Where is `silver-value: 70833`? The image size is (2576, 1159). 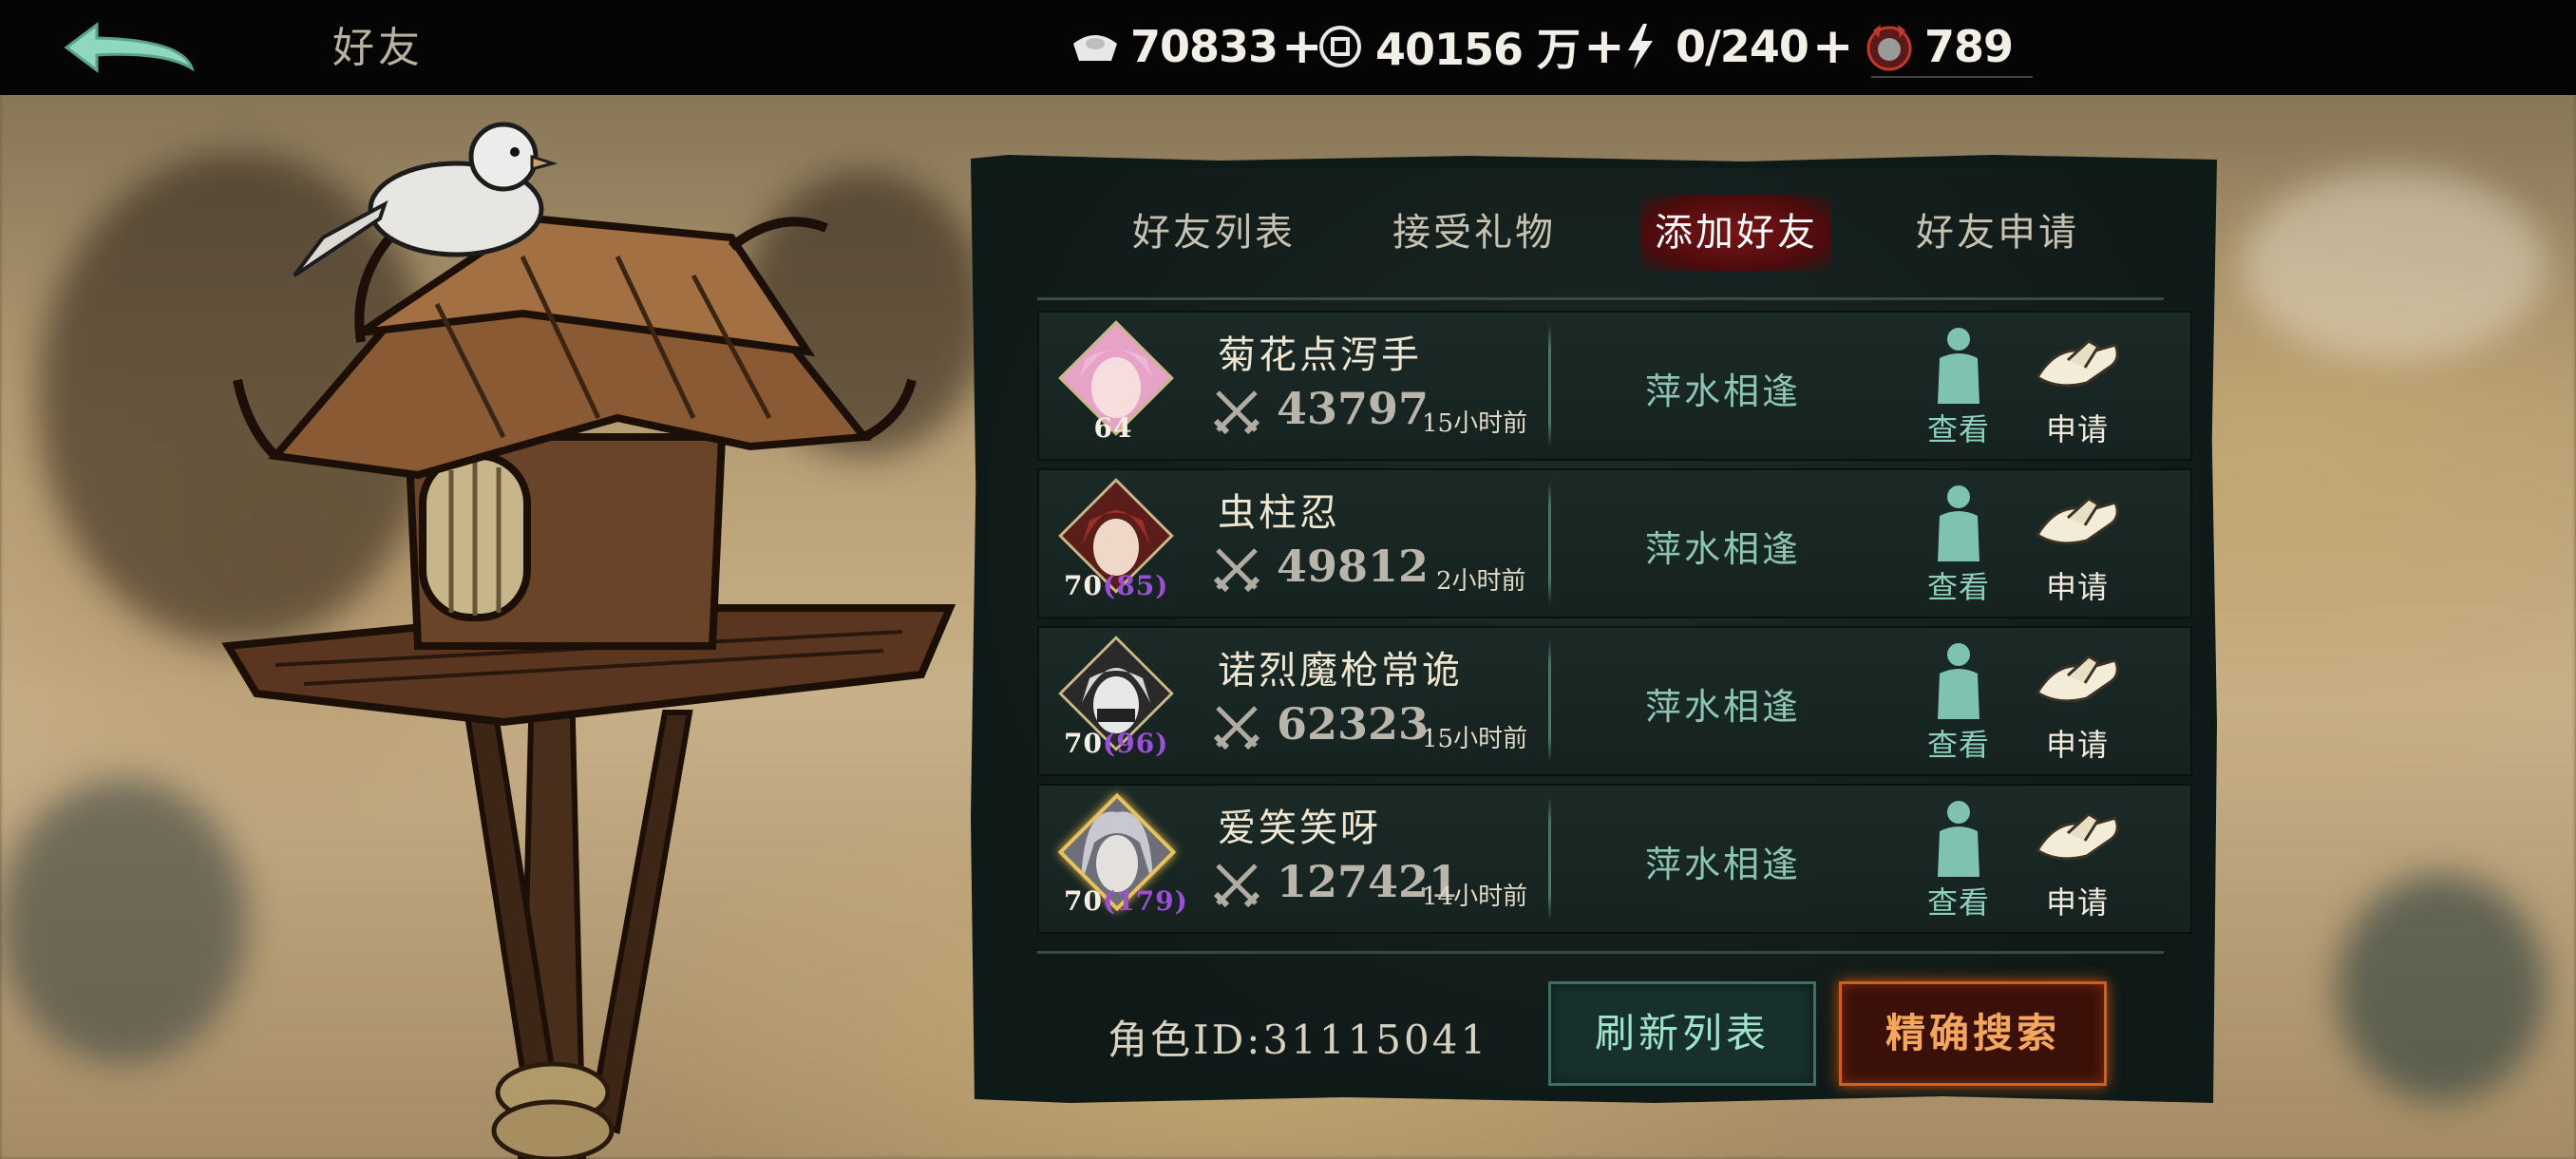
silver-value: 70833 is located at coordinates (1204, 46).